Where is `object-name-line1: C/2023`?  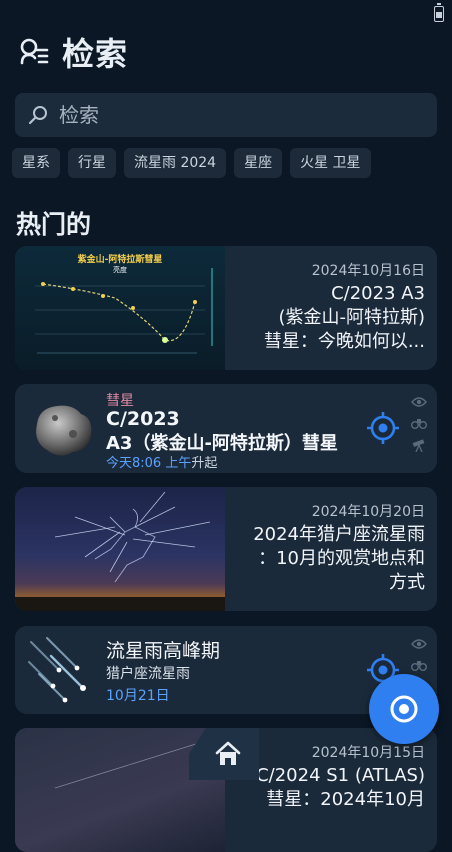
object-name-line1: C/2023 is located at coordinates (143, 419).